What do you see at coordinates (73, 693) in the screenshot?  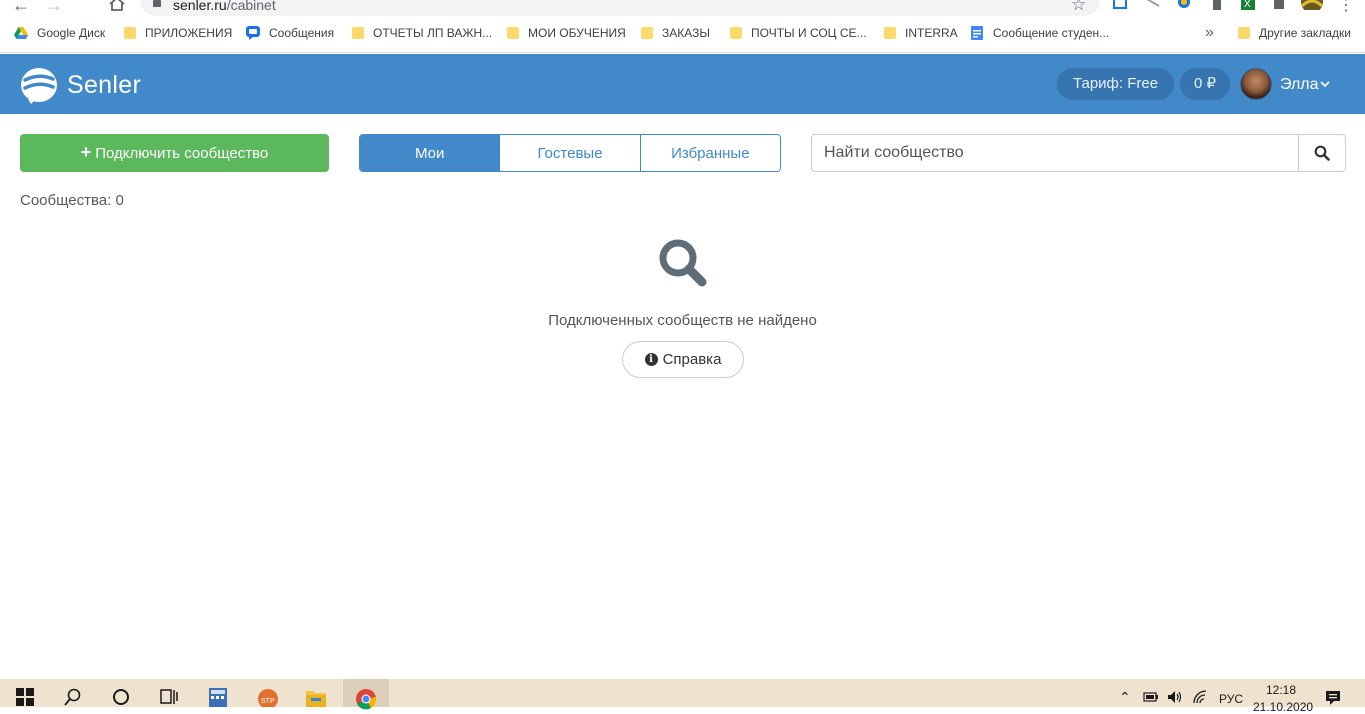 I see `taskbar-search-icon` at bounding box center [73, 693].